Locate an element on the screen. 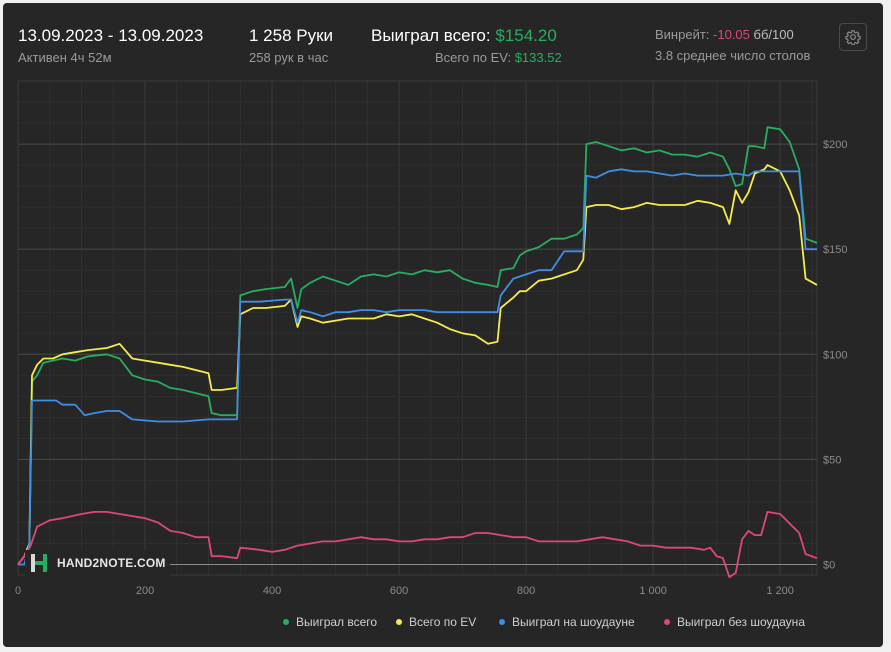 This screenshot has width=891, height=652. hand2note-logo: HAND2NOTE.COM is located at coordinates (97, 563).